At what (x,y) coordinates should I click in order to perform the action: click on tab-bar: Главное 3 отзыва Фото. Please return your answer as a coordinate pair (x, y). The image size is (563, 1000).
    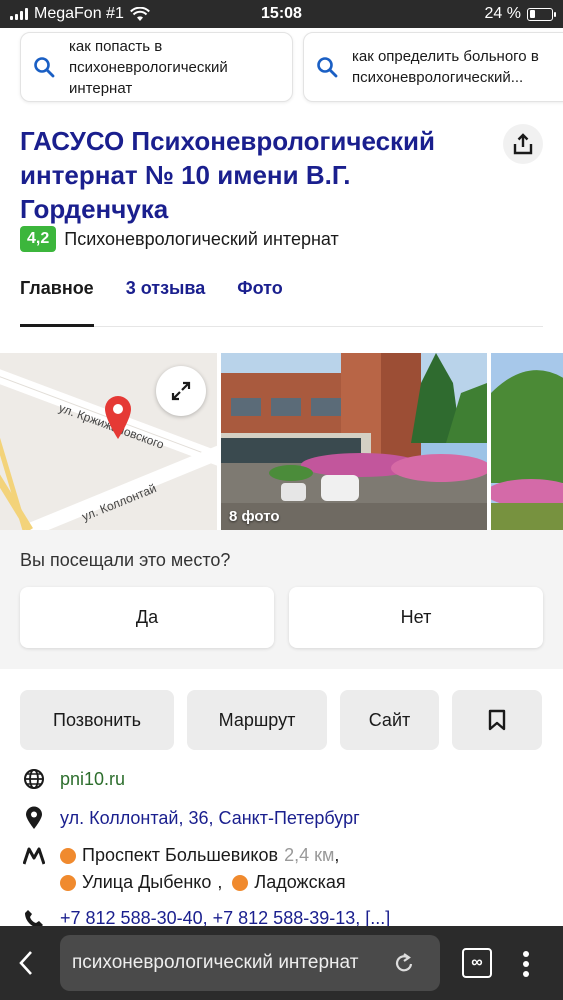
    Looking at the image, I should click on (281, 301).